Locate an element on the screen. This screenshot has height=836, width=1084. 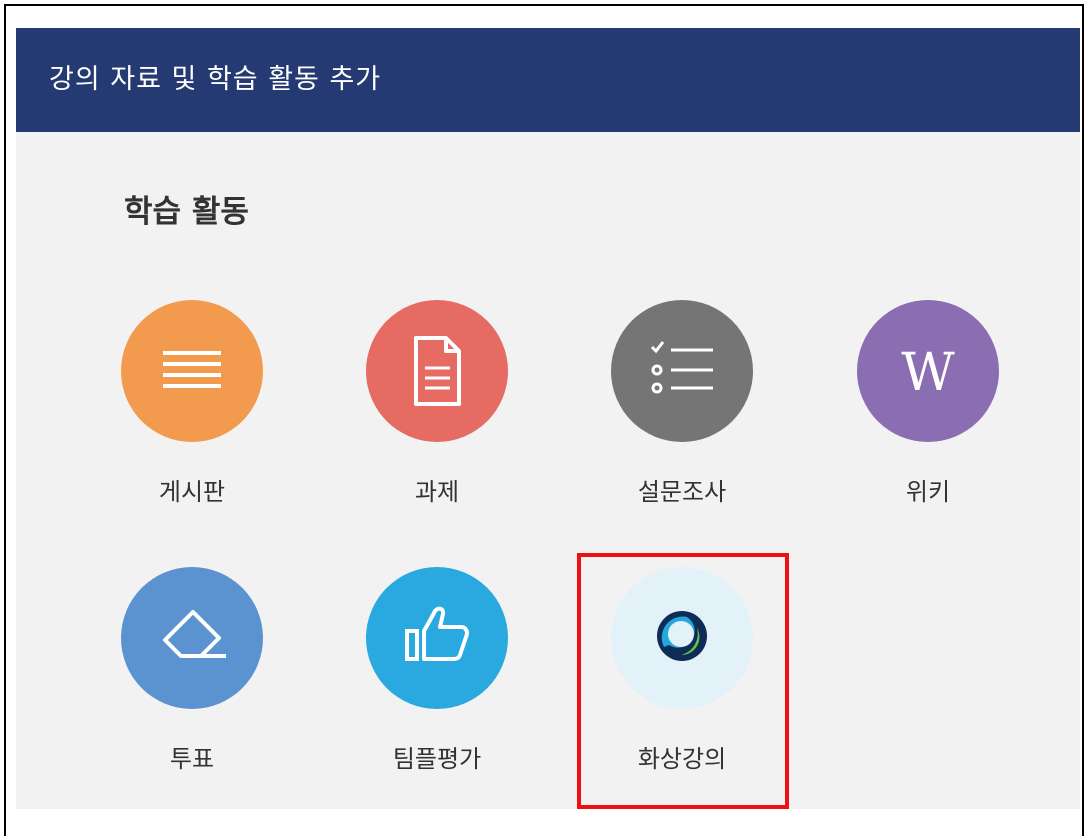
activity-label: 팀플평가 is located at coordinates (437, 759).